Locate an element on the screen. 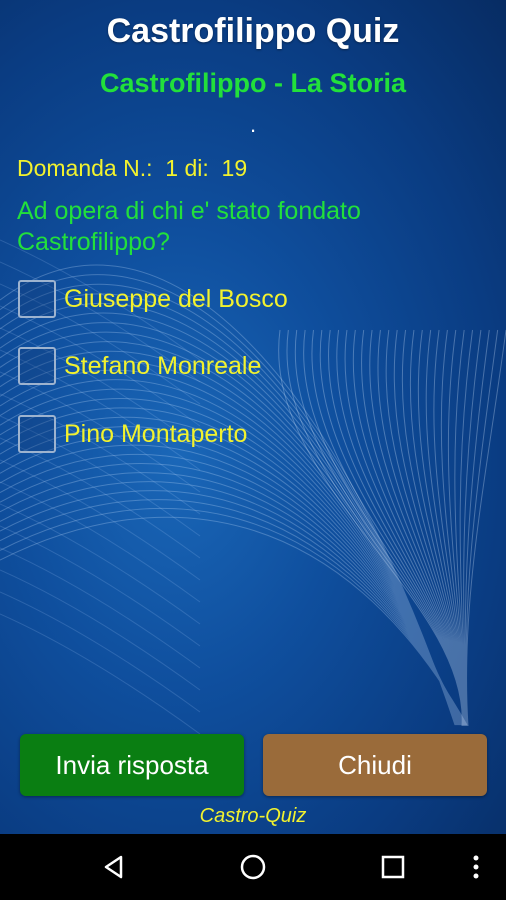 Image resolution: width=506 pixels, height=900 pixels. close-button: Chiudi is located at coordinates (375, 765).